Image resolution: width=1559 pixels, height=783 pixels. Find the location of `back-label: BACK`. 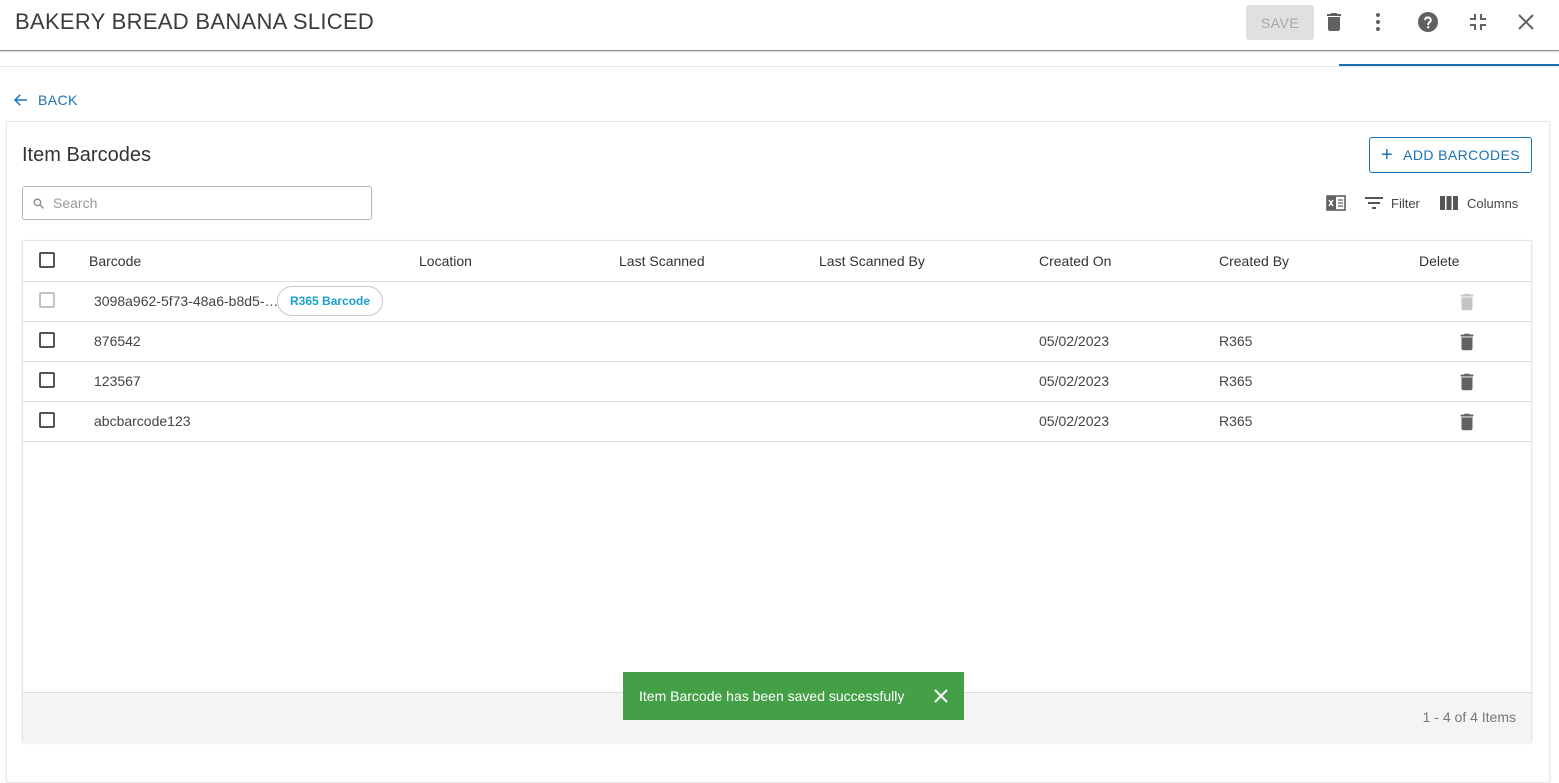

back-label: BACK is located at coordinates (58, 100).